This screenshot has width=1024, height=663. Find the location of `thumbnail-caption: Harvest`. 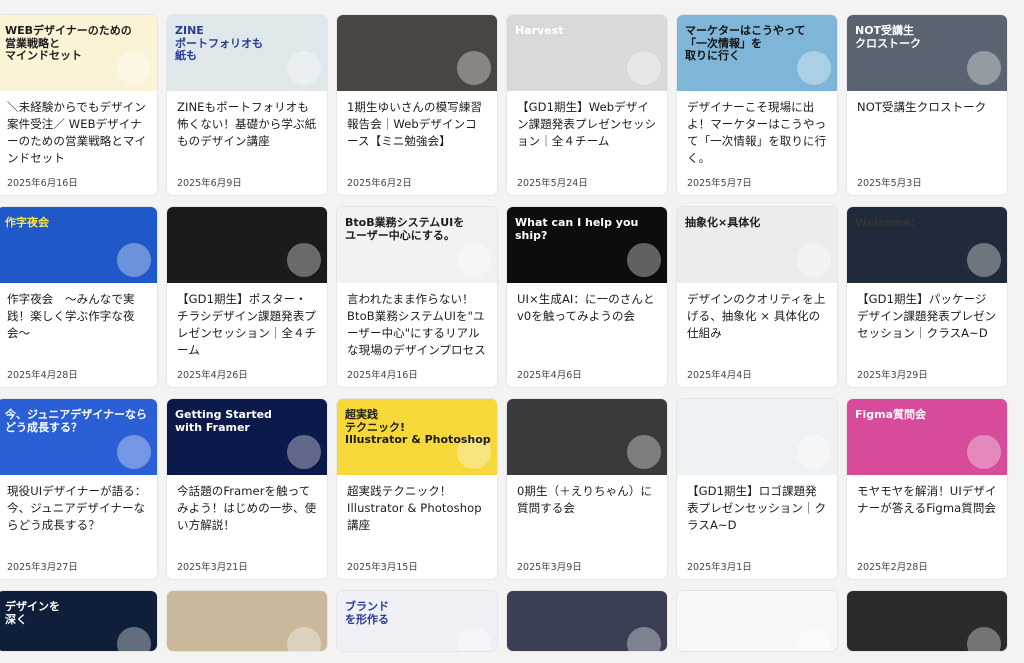

thumbnail-caption: Harvest is located at coordinates (539, 30).